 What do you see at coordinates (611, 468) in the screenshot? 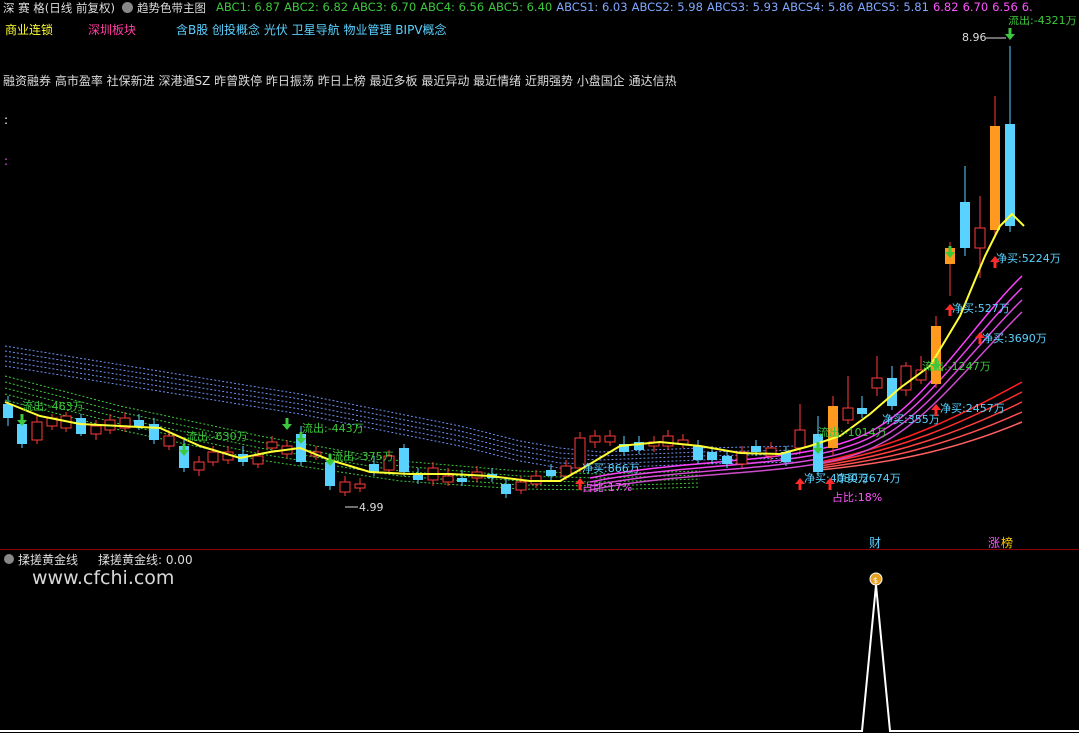
I see `flow-annotation: 净买:866万` at bounding box center [611, 468].